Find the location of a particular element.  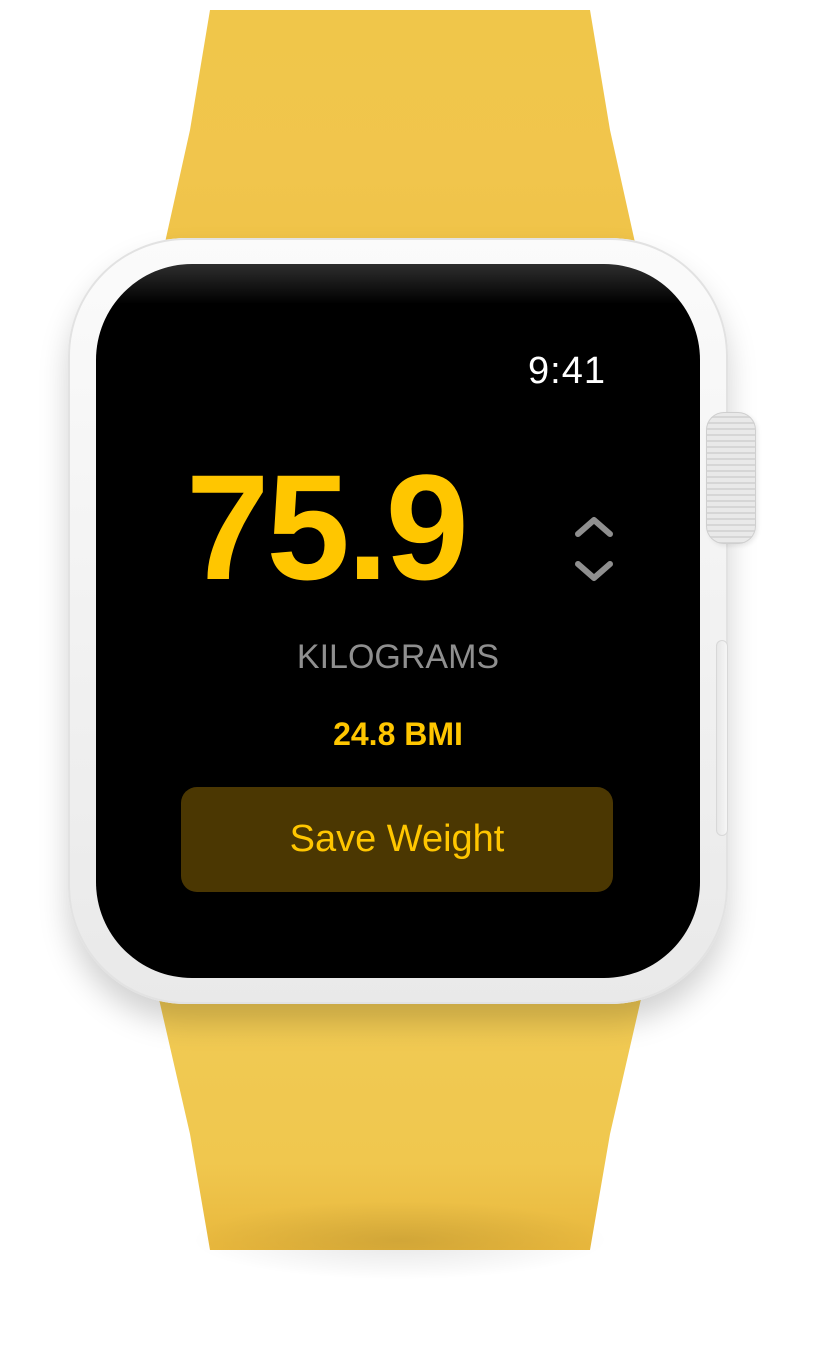

status-time: 9:41 is located at coordinates (567, 371).